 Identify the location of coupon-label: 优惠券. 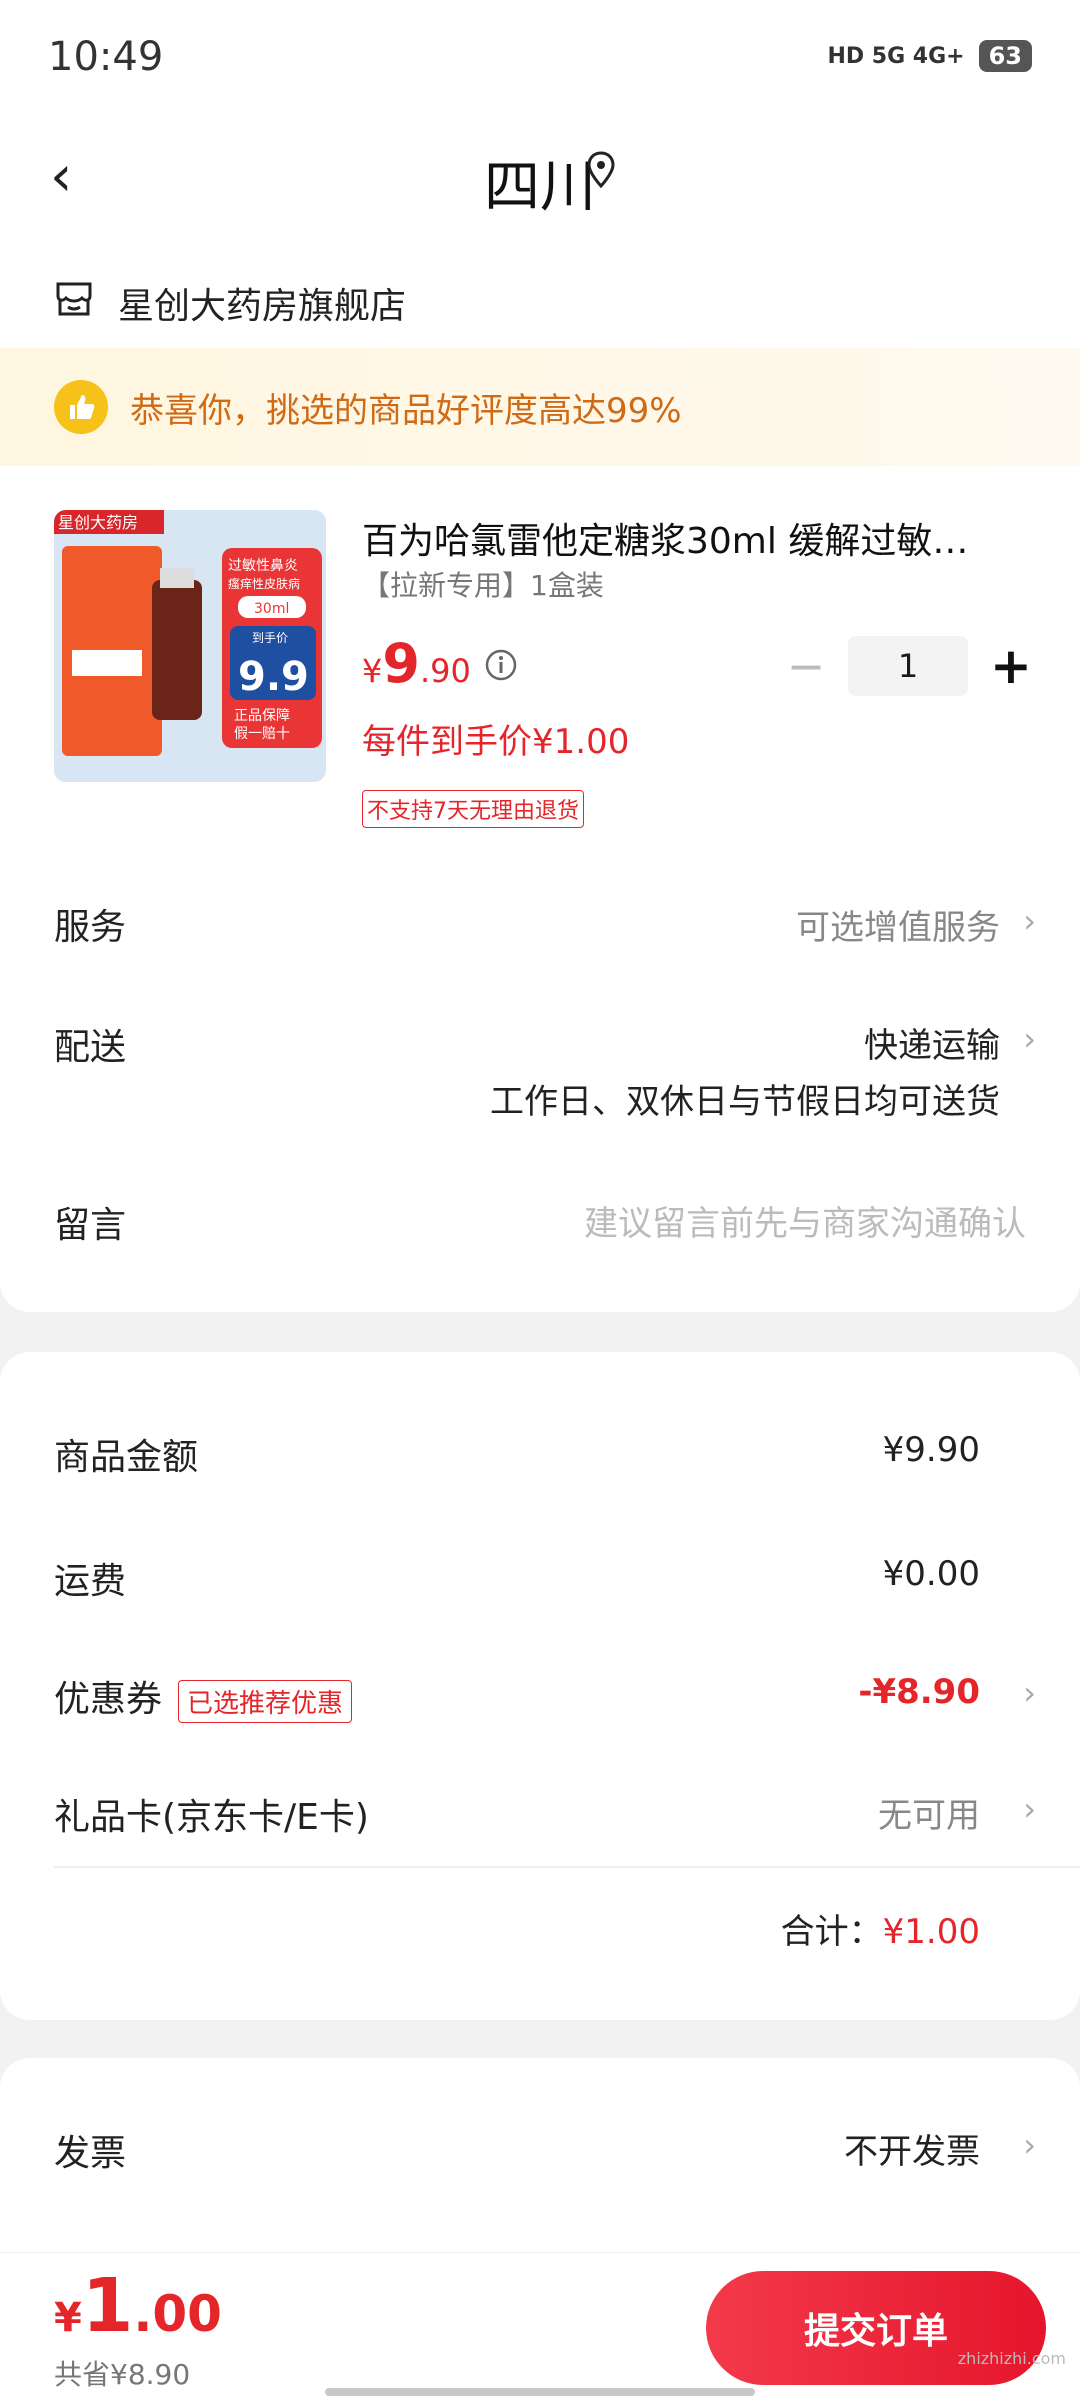
(108, 1699).